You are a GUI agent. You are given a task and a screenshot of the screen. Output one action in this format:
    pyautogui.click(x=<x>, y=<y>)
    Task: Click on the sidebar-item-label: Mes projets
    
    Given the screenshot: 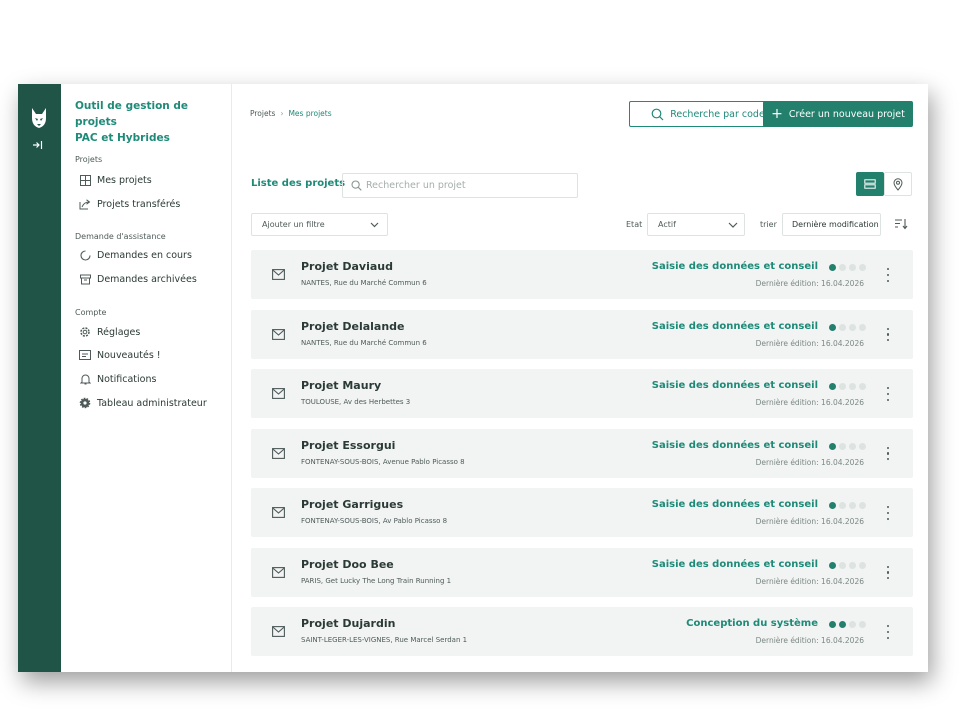 What is the action you would take?
    pyautogui.click(x=124, y=180)
    